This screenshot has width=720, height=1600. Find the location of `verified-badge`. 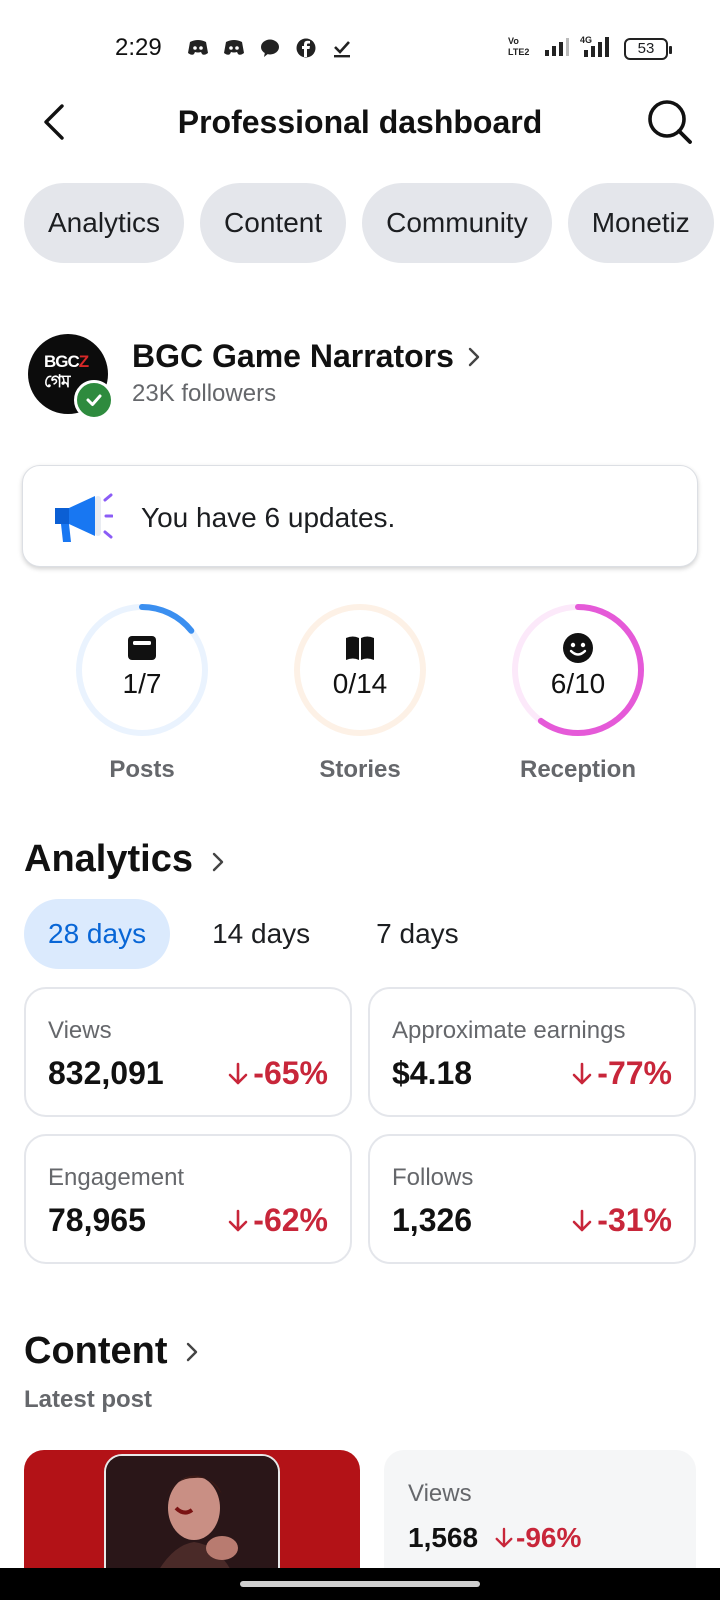

verified-badge is located at coordinates (94, 400).